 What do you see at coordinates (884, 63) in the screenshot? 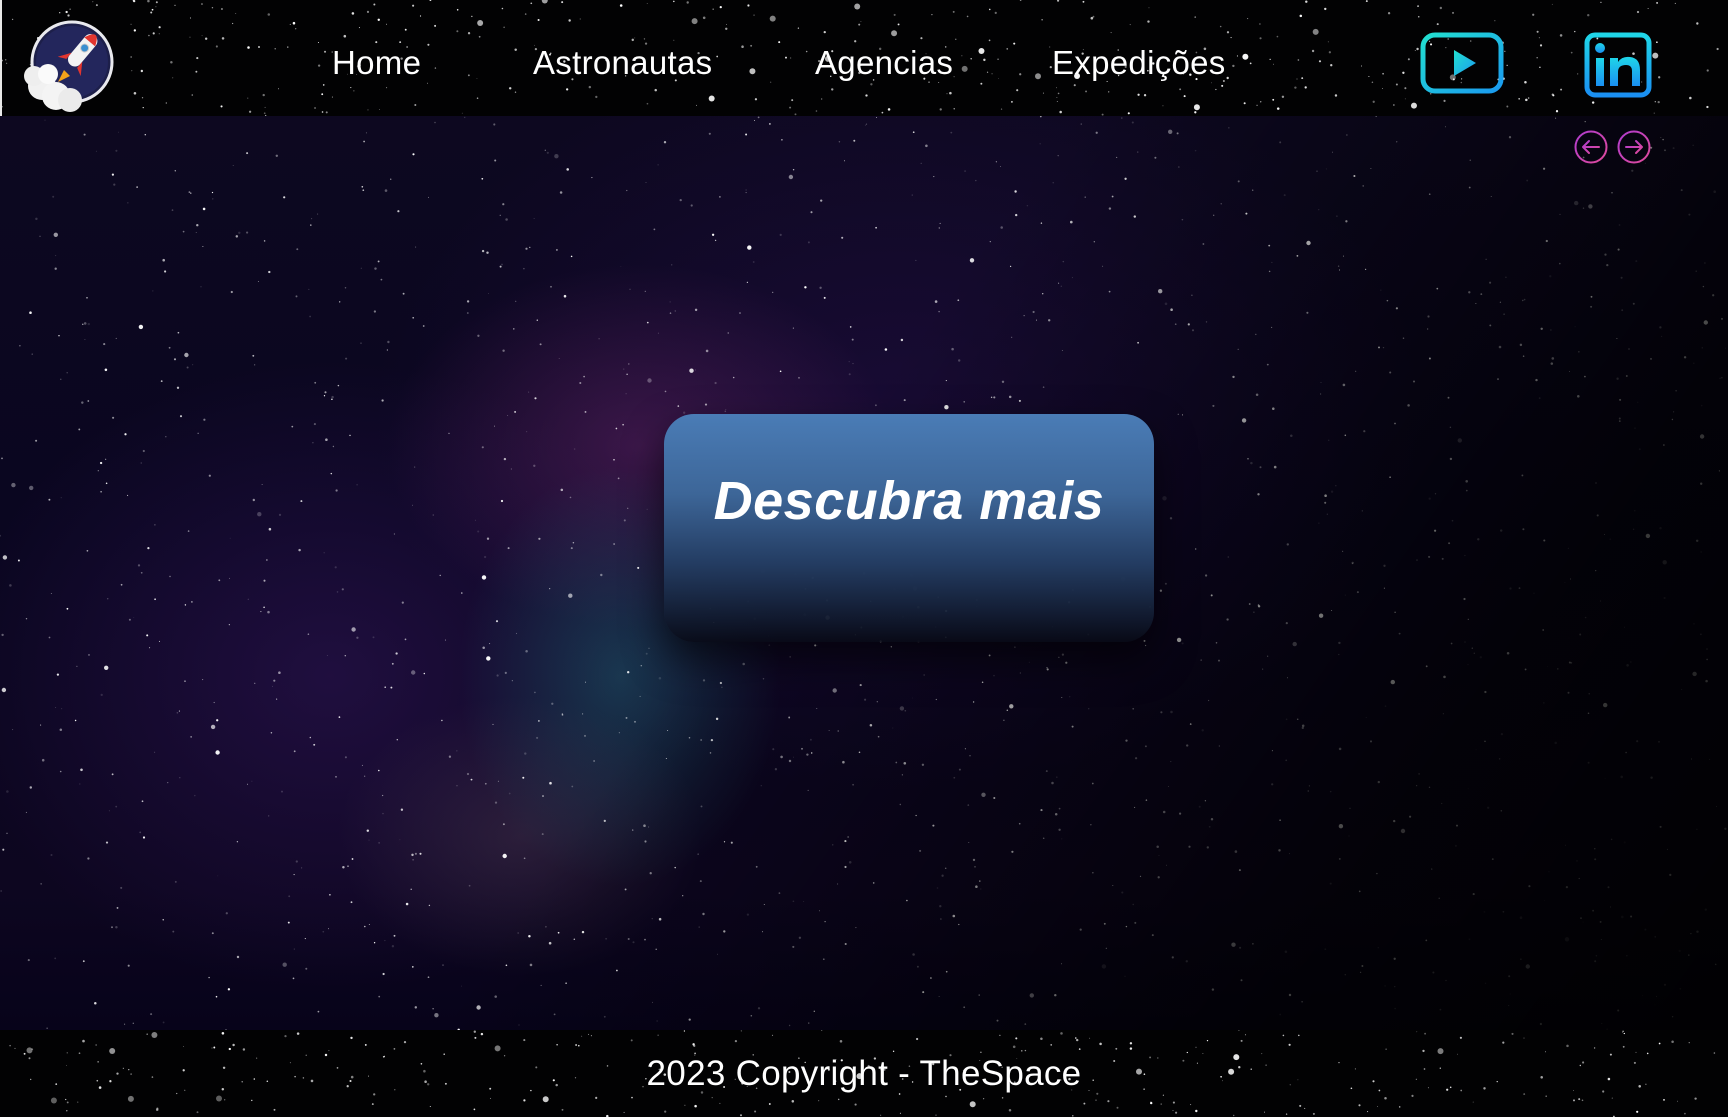
I see `nav-item-agencias: Agencias` at bounding box center [884, 63].